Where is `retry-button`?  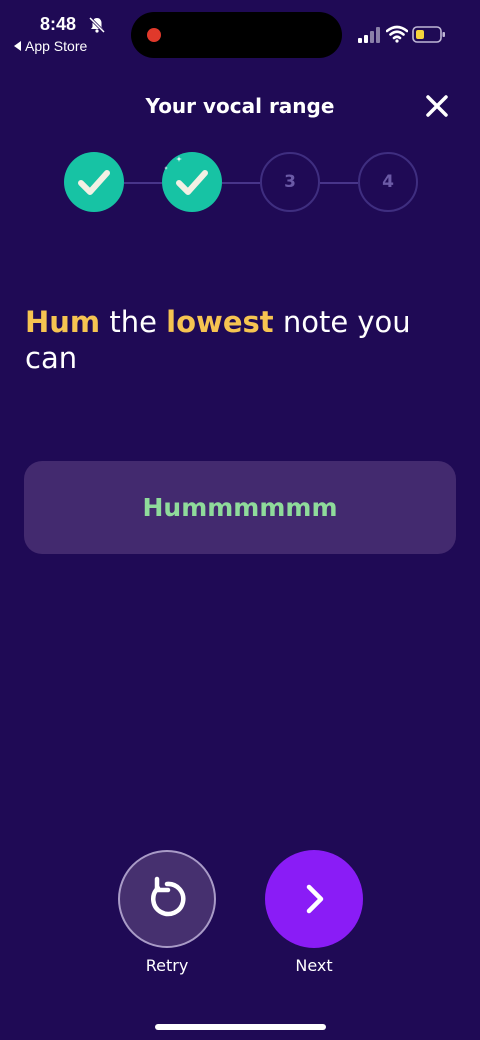 retry-button is located at coordinates (167, 899).